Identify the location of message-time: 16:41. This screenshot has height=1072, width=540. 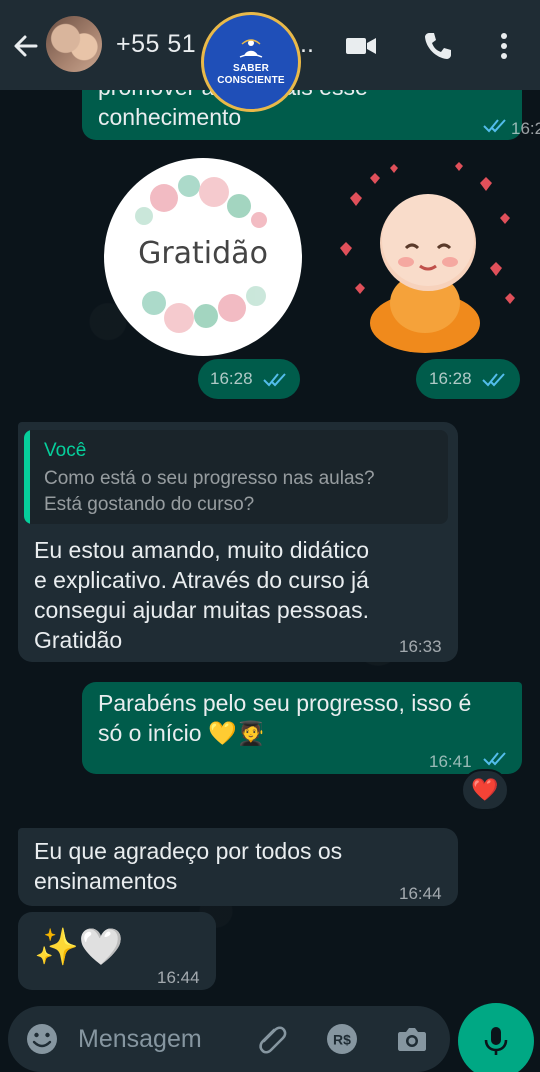
(450, 761).